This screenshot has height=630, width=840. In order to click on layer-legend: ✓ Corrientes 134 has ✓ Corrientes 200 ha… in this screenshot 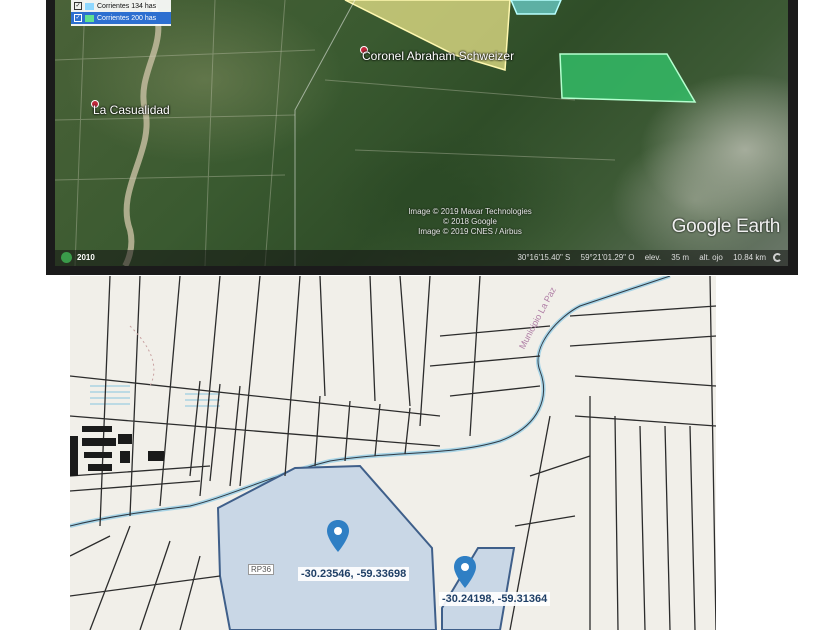, I will do `click(121, 13)`.